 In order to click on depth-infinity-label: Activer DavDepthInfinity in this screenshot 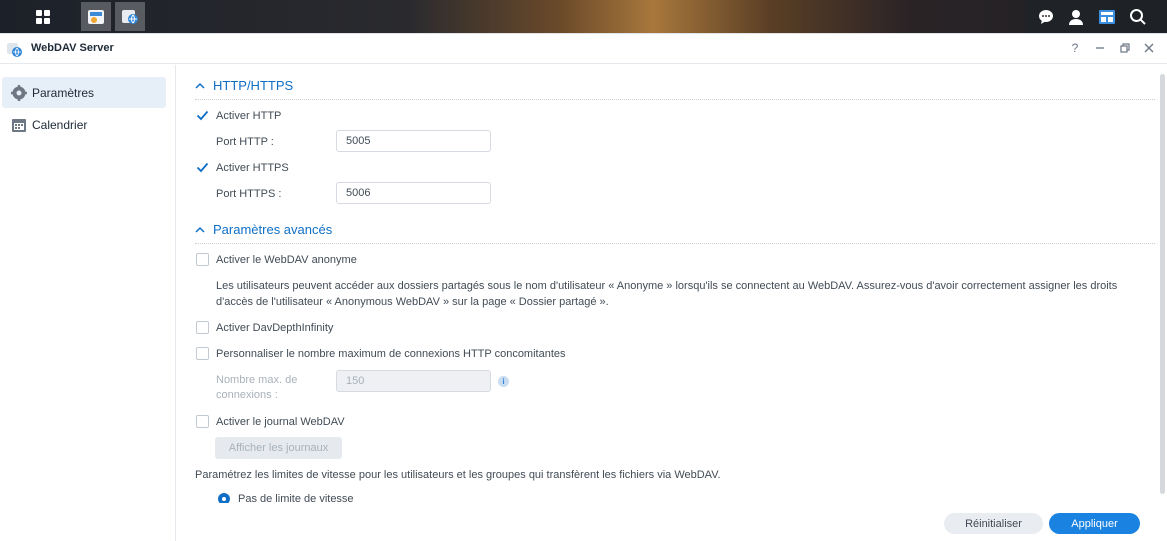, I will do `click(275, 327)`.